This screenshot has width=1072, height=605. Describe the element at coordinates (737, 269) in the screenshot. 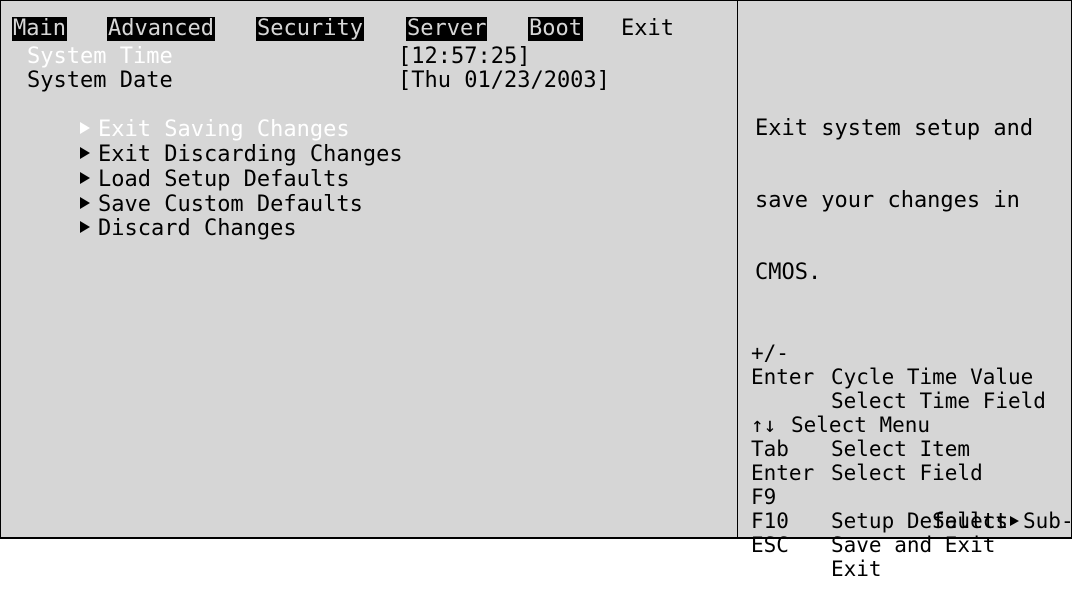

I see `pane-divider` at that location.